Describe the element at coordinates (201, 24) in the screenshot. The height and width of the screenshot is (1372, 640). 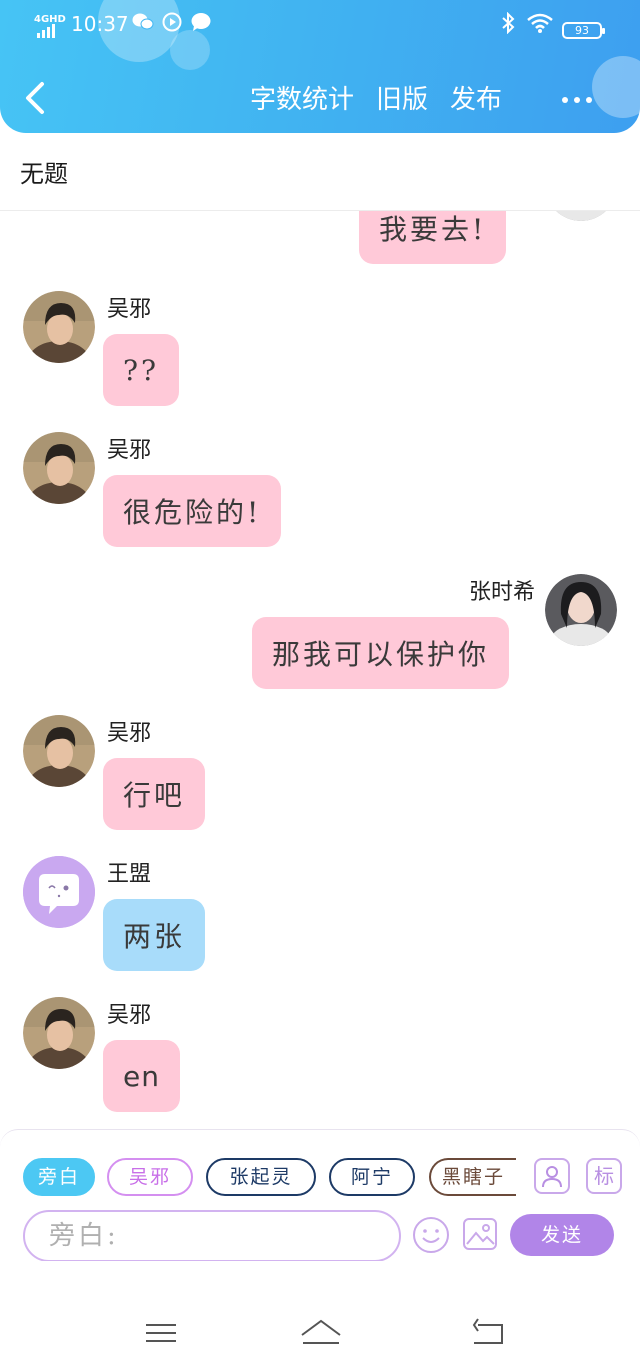
I see `message-icon` at that location.